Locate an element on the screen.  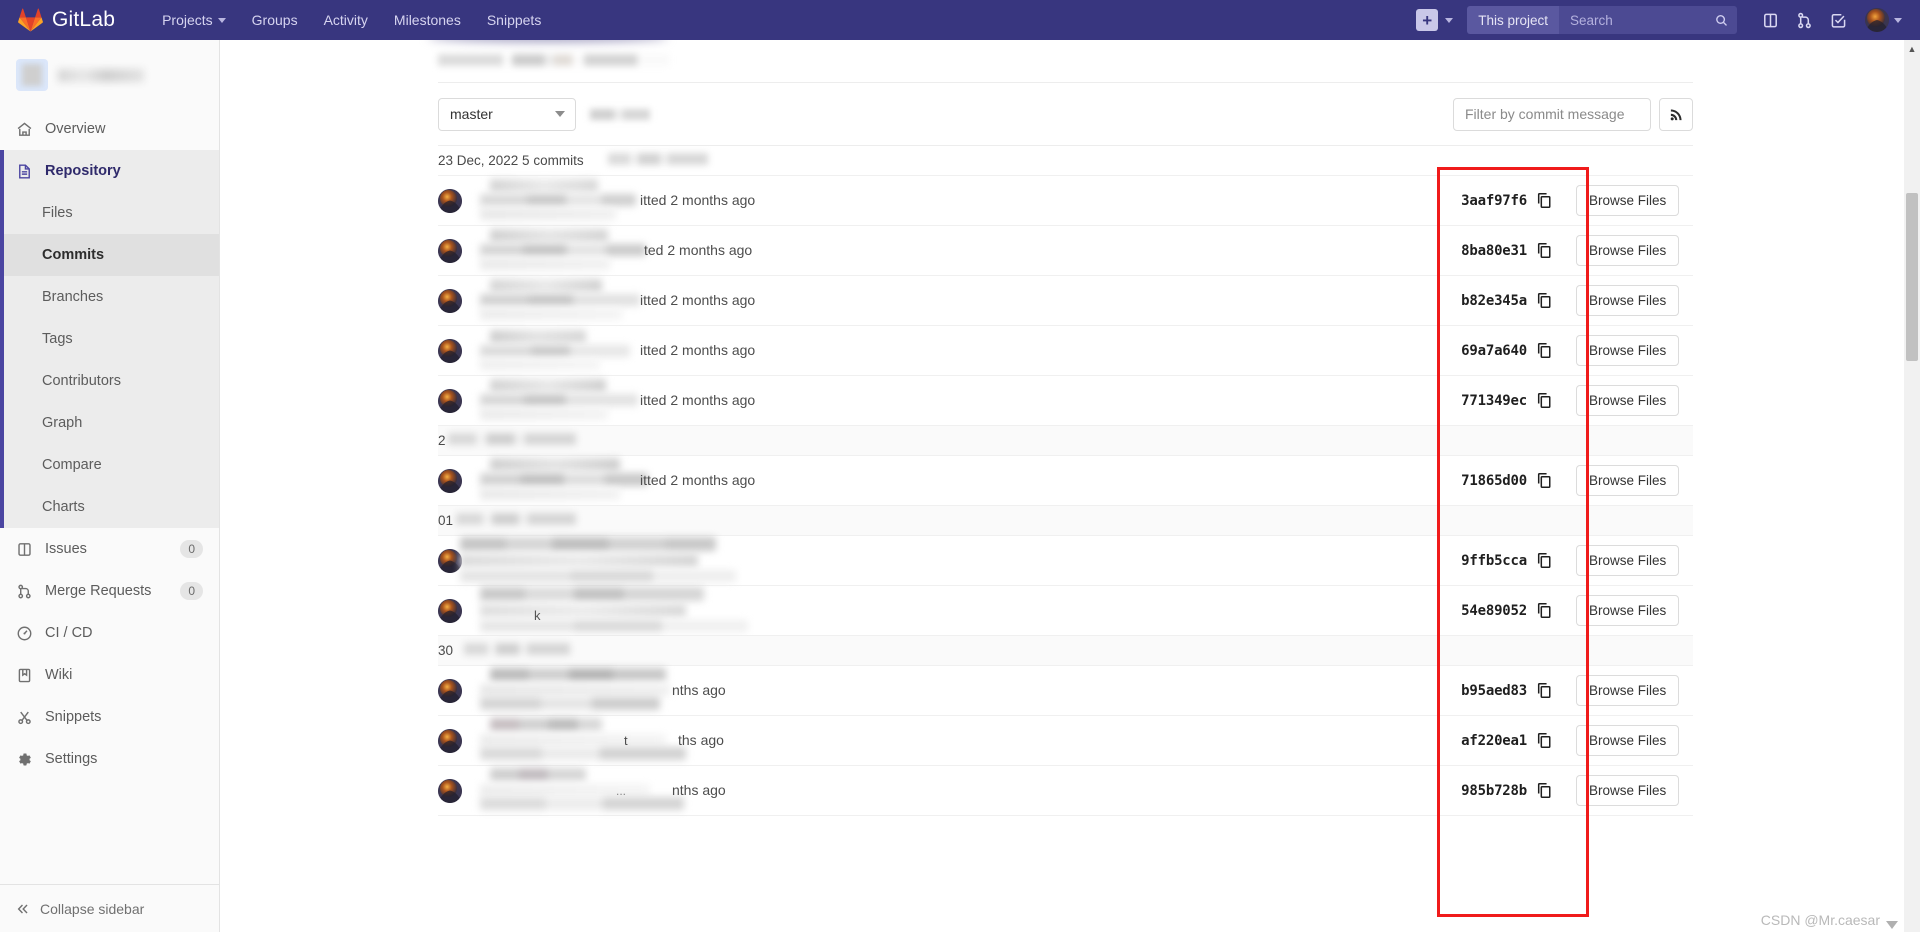
commit-sha: 985b728b is located at coordinates (1494, 791).